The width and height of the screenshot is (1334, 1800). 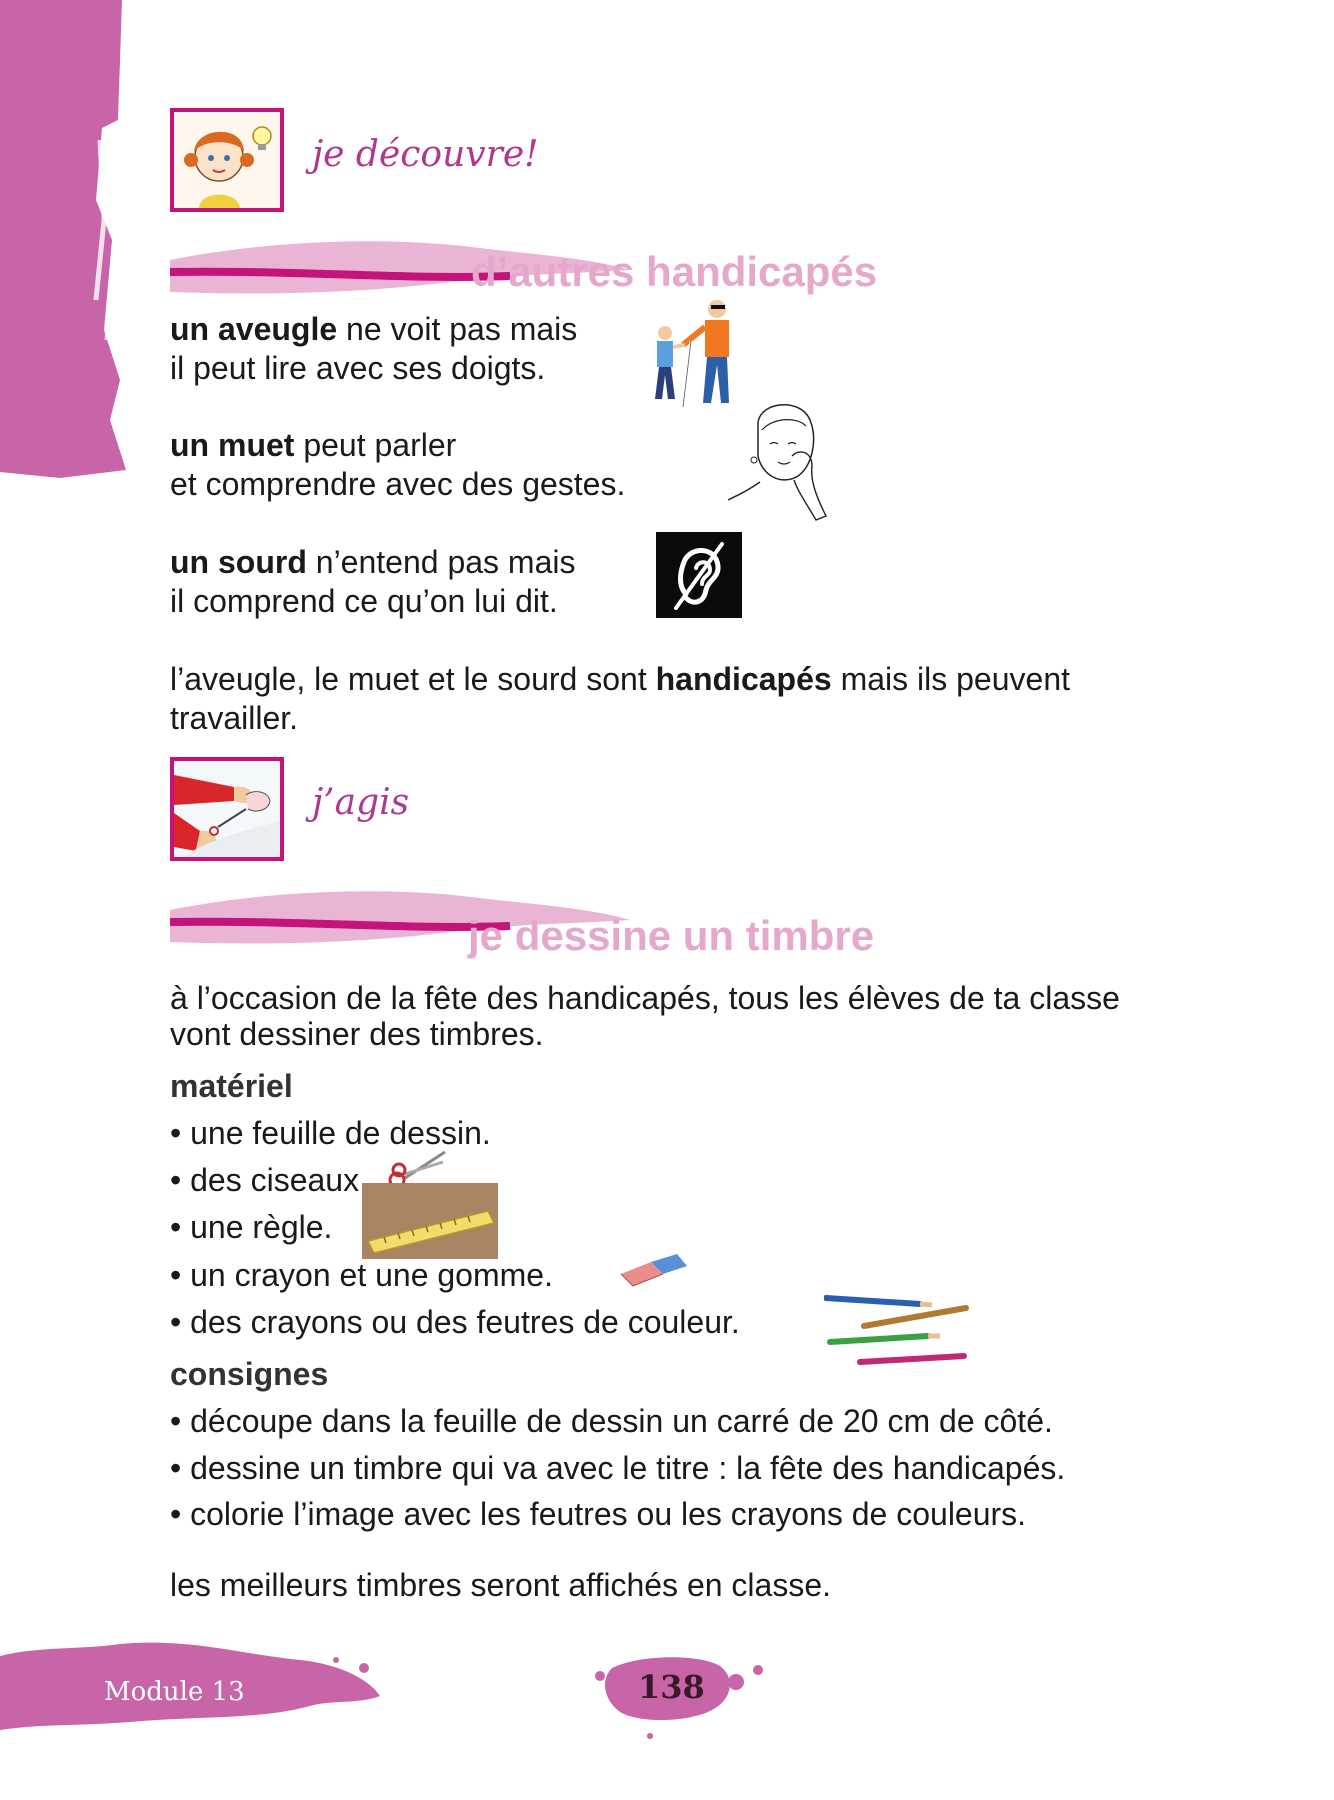 What do you see at coordinates (227, 160) in the screenshot?
I see `girl-lightbulb-icon` at bounding box center [227, 160].